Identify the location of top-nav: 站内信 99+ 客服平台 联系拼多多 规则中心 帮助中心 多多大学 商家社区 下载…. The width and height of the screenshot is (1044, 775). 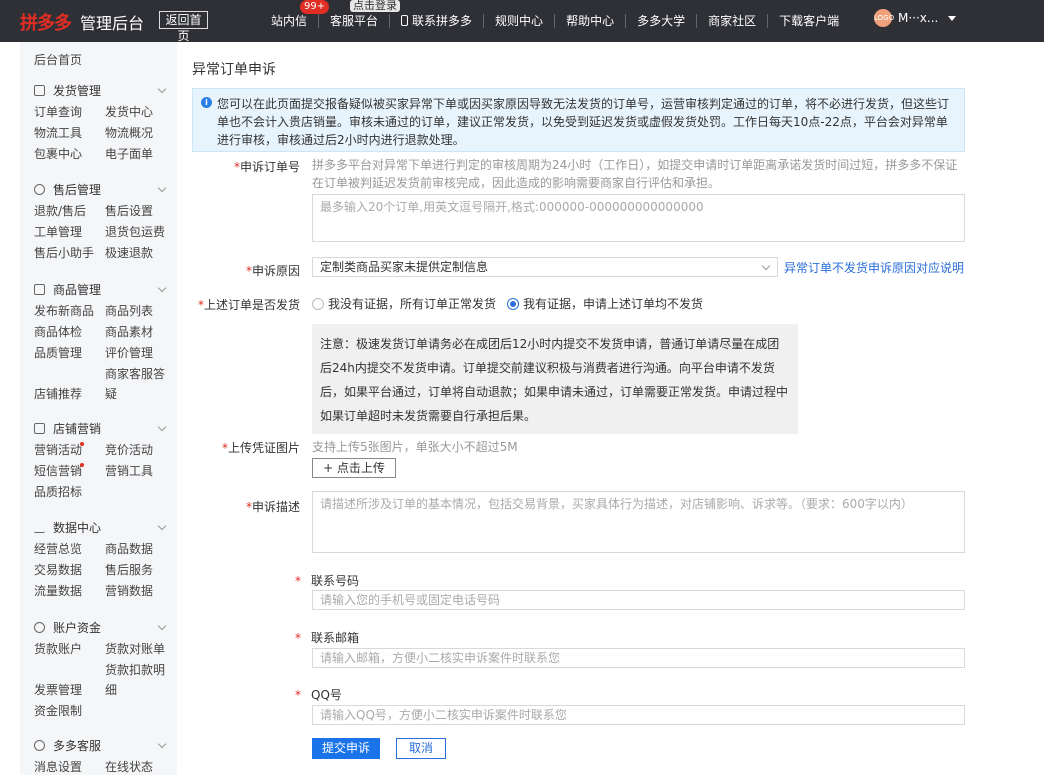
(555, 21).